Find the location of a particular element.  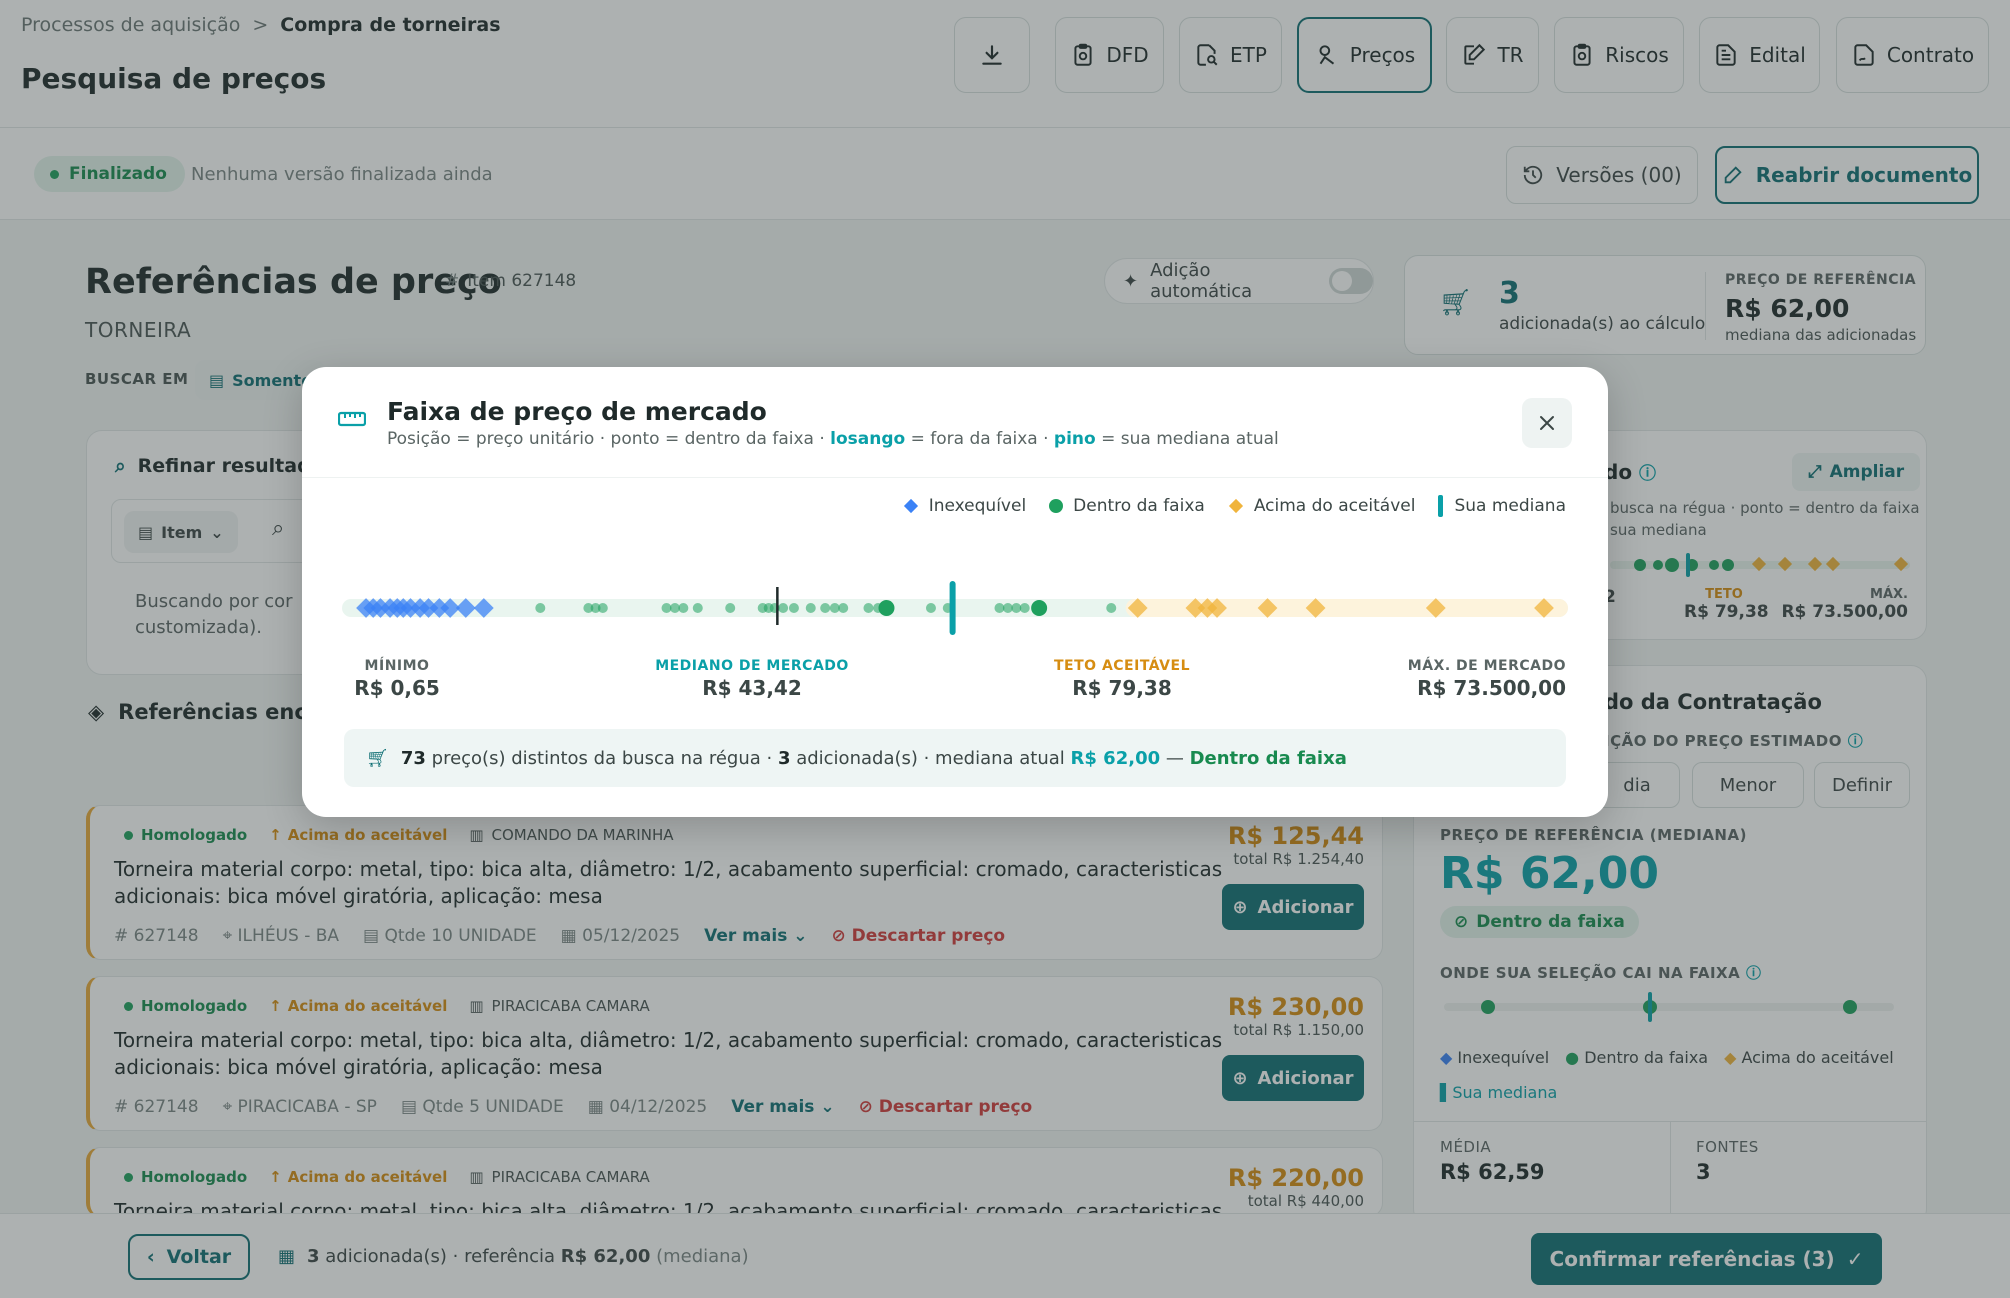

legend-mediana: Sua mediana is located at coordinates (1501, 506).